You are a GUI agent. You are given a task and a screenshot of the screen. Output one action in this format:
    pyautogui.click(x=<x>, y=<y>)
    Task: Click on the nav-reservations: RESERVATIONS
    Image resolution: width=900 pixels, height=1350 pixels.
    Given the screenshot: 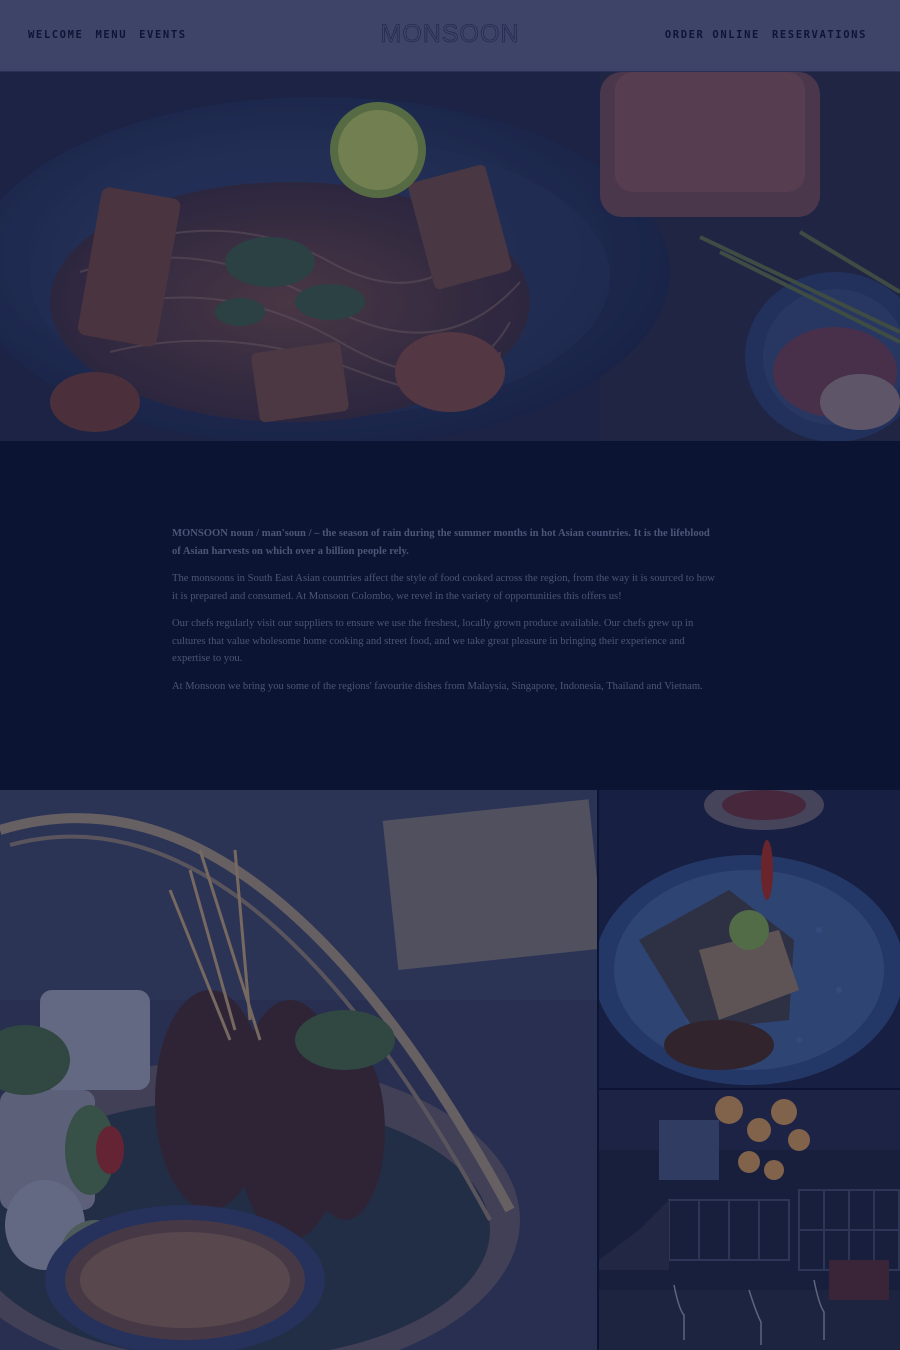 What is the action you would take?
    pyautogui.click(x=819, y=35)
    